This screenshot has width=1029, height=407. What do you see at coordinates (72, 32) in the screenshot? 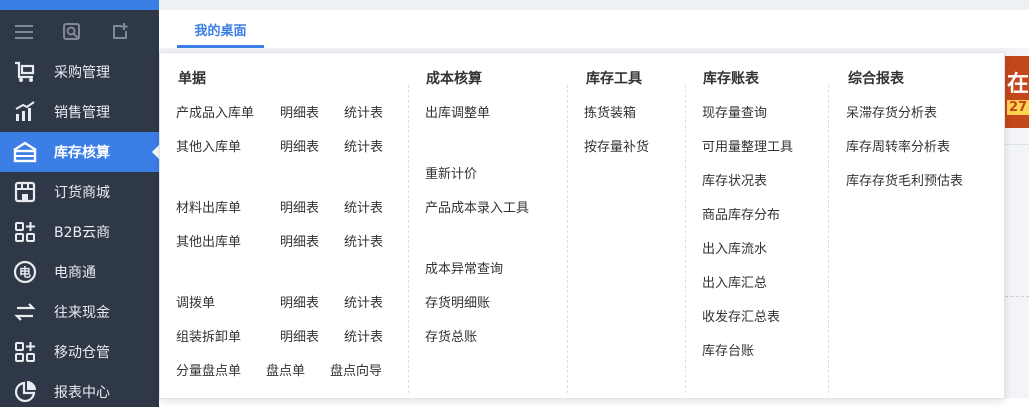
I see `search-doc-icon` at bounding box center [72, 32].